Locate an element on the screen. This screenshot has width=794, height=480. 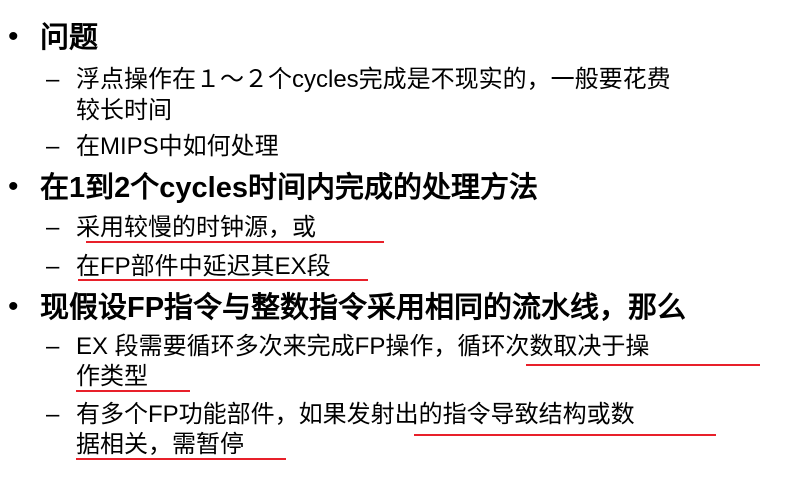
heading-assumption: 现假设FP指令与整数指令采用相同的流水线，那么 is located at coordinates (363, 308).